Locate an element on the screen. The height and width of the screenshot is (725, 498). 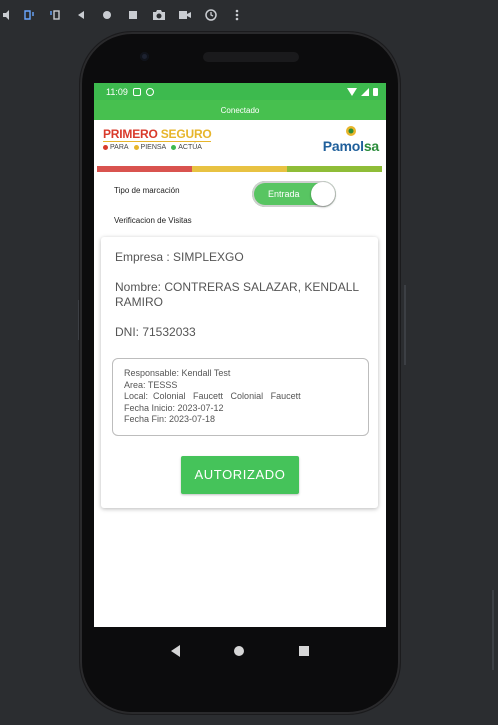
toggle-knob is located at coordinates (323, 194).